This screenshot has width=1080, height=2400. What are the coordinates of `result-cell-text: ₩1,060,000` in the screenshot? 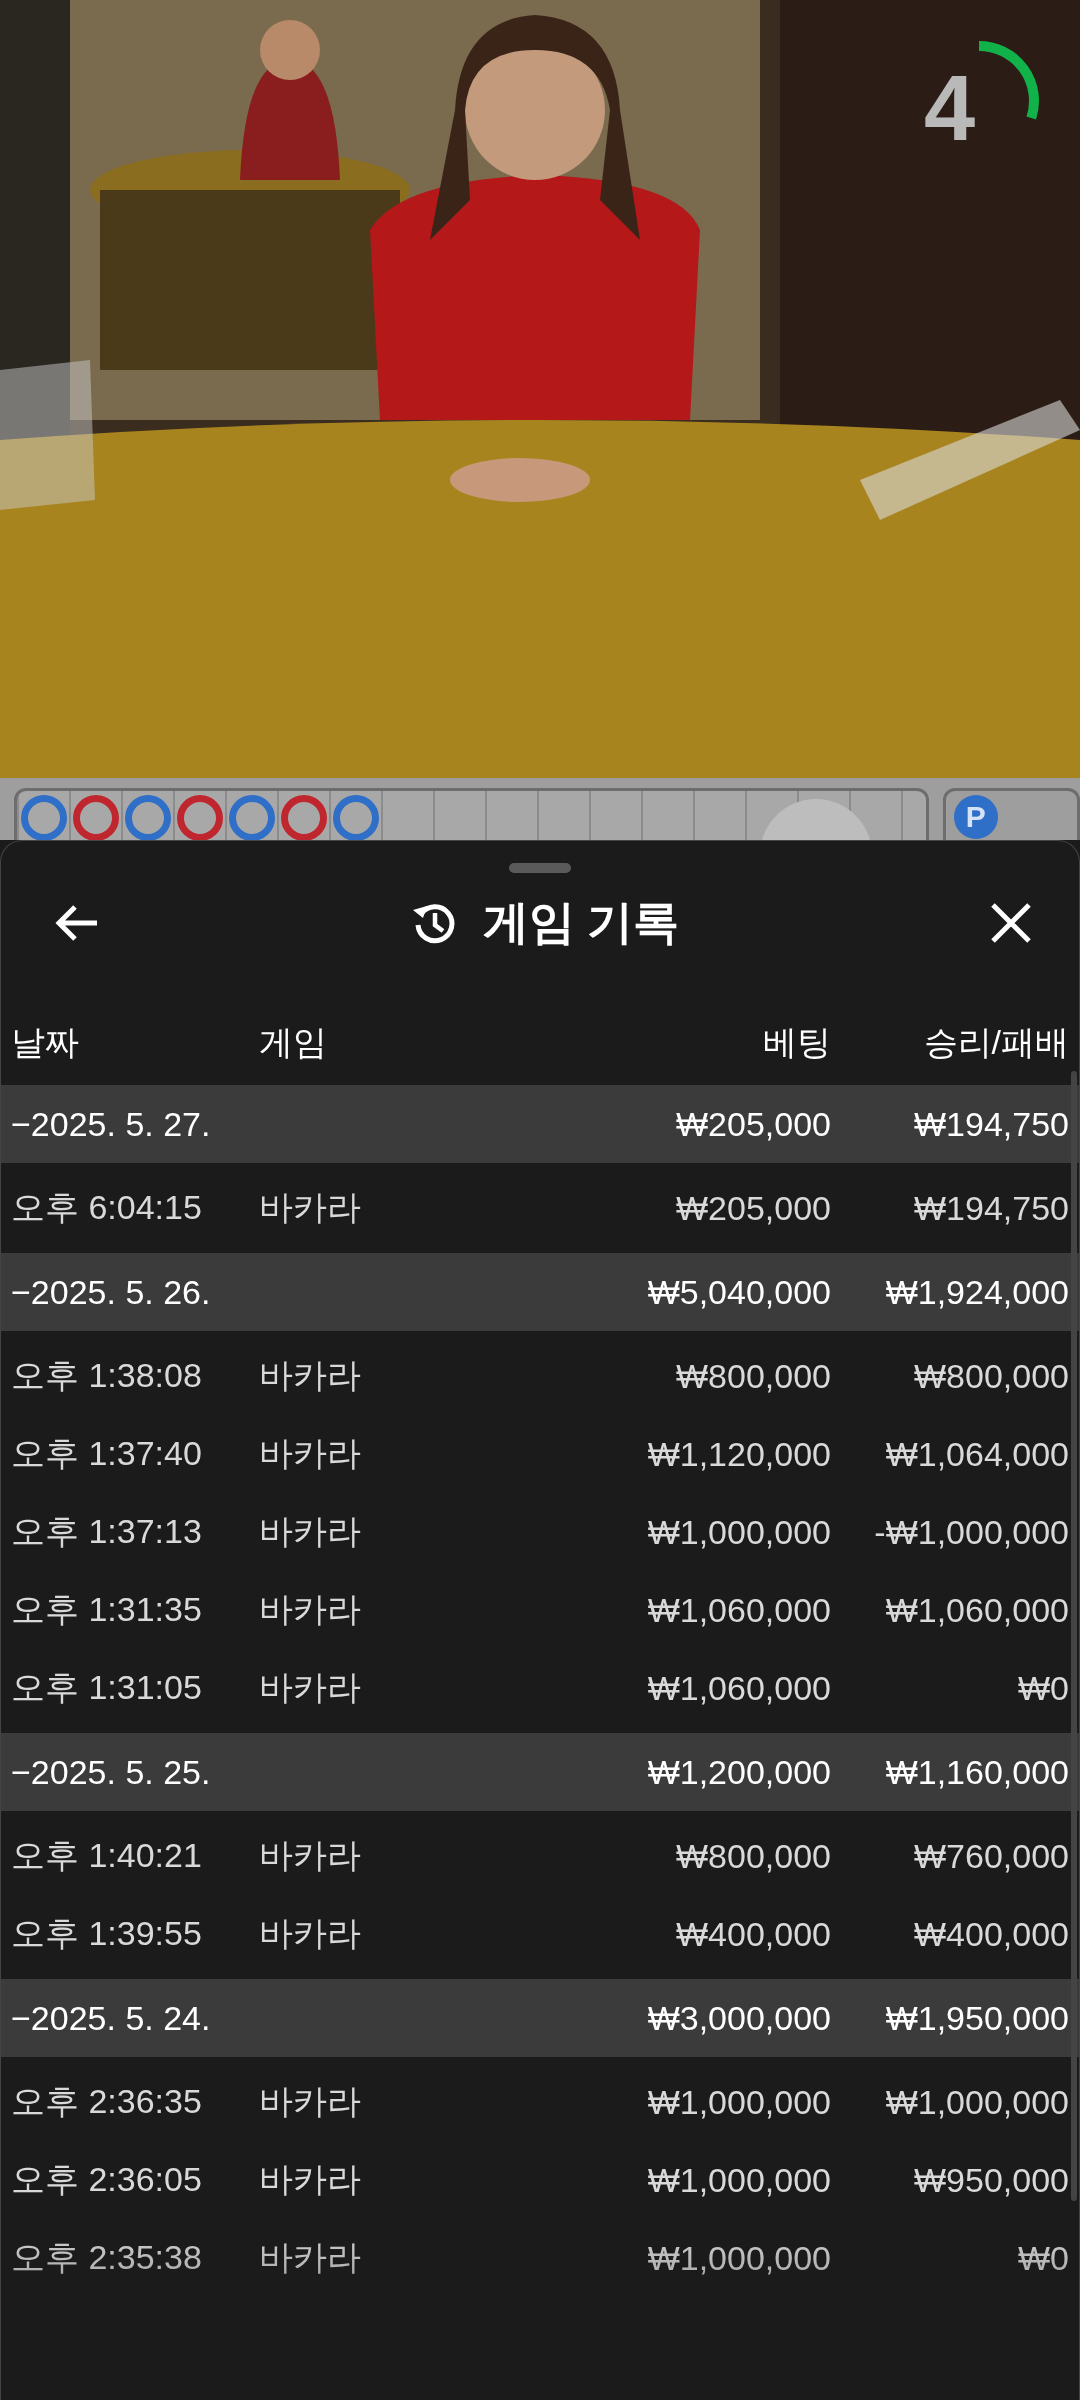 It's located at (976, 1610).